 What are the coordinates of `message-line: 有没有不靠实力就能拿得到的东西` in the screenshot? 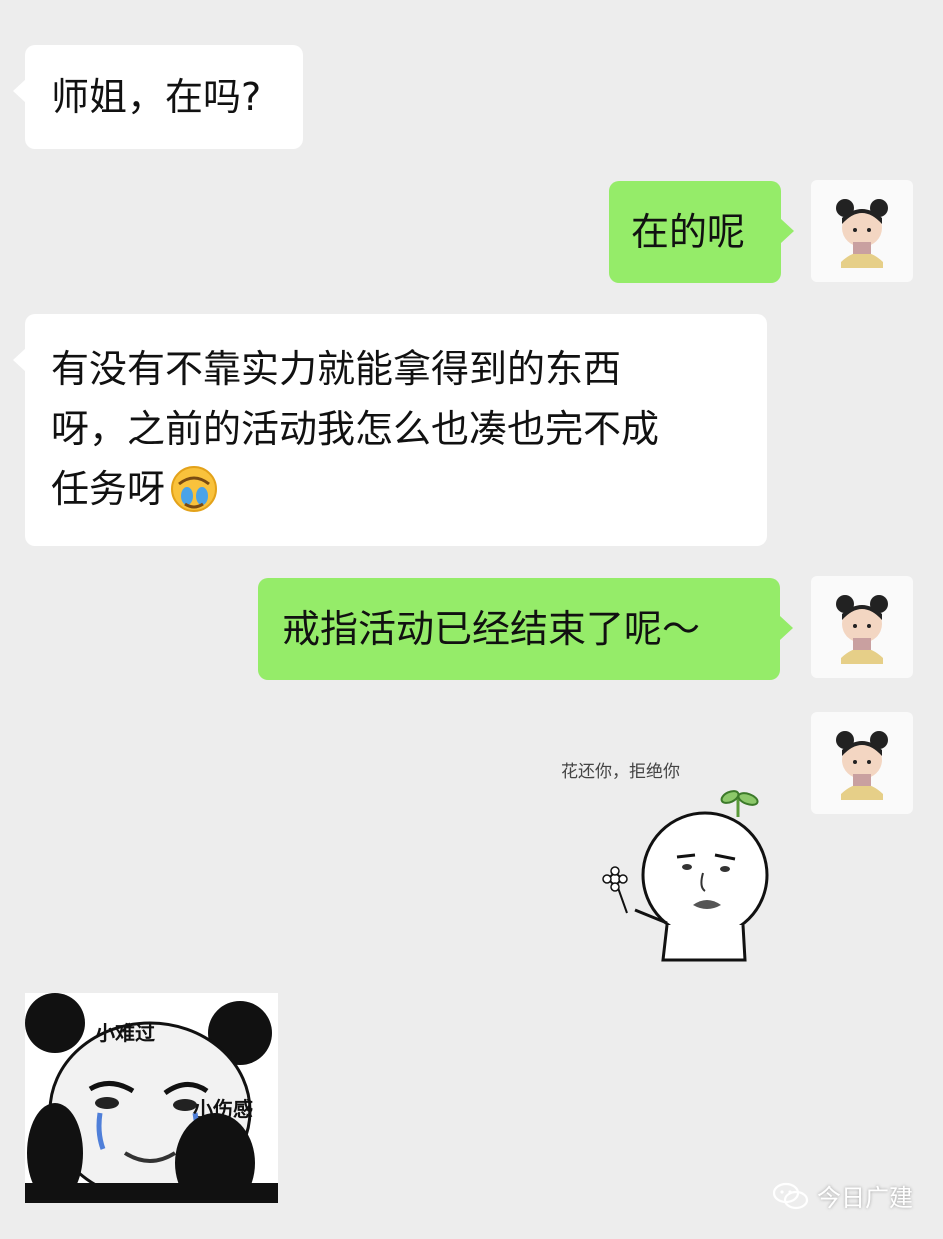 It's located at (336, 369).